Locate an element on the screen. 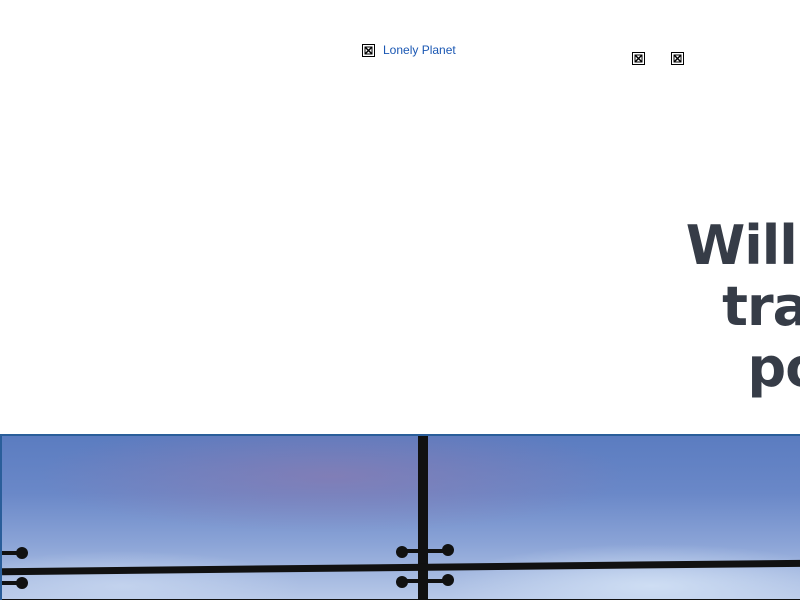  headline-line: trave is located at coordinates (761, 306).